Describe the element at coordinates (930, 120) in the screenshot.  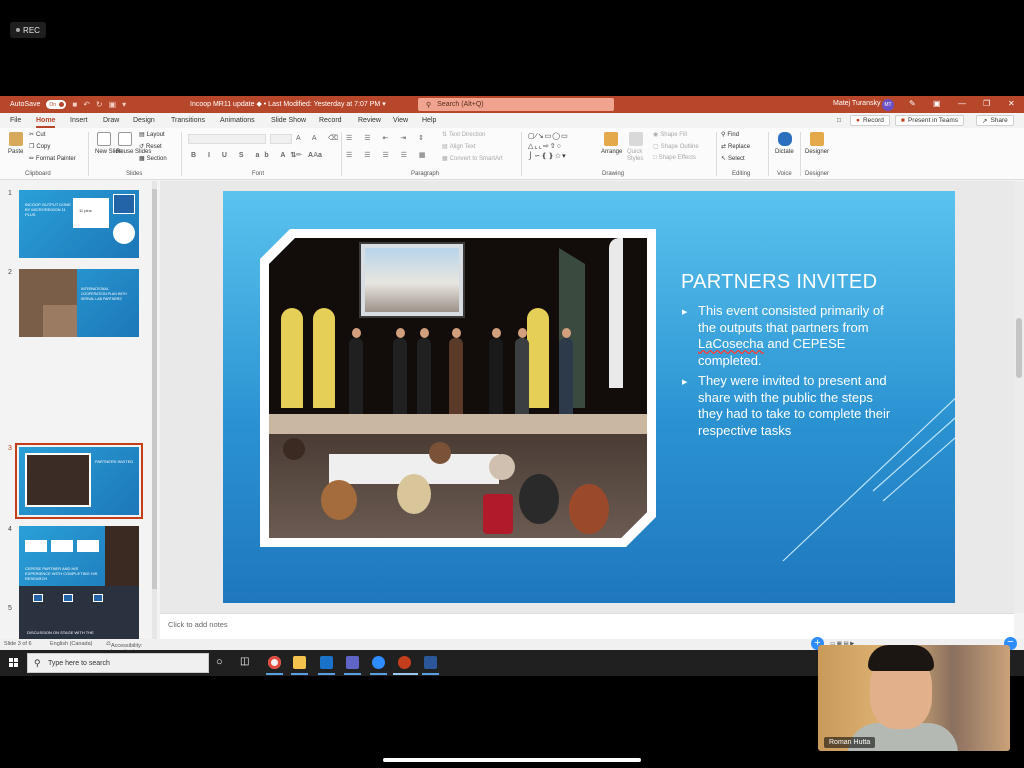
I see `present-in-teams-button: ■ Present in Teams` at that location.